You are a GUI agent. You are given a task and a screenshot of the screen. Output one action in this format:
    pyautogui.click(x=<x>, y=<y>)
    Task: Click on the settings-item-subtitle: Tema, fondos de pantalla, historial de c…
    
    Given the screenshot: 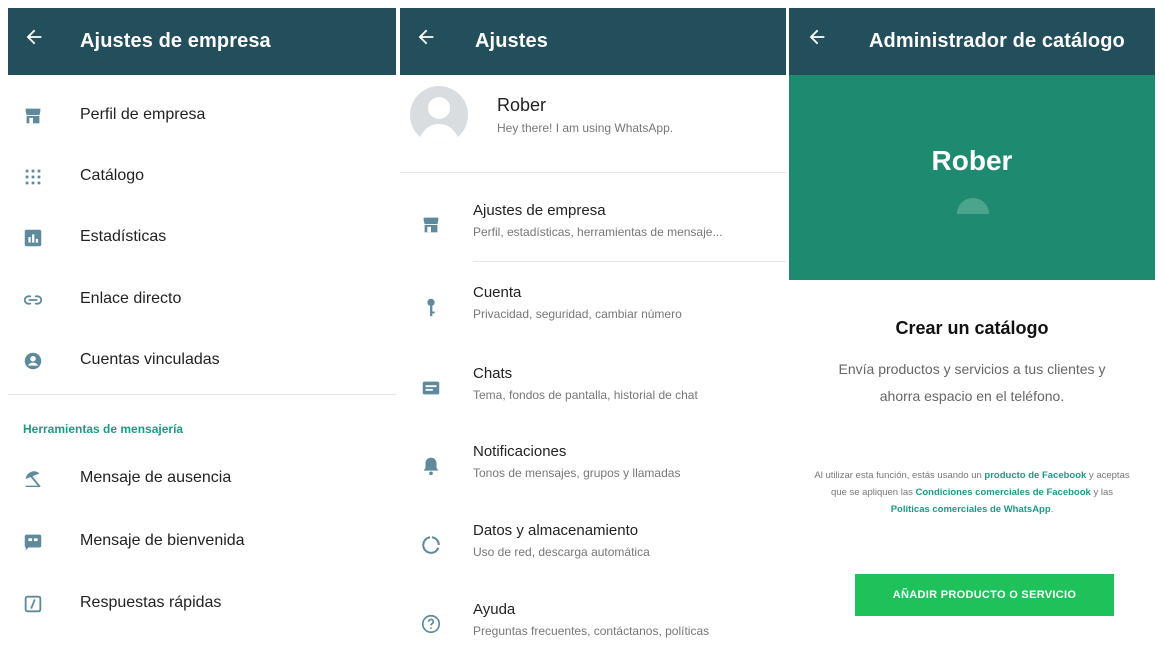 What is the action you would take?
    pyautogui.click(x=585, y=395)
    